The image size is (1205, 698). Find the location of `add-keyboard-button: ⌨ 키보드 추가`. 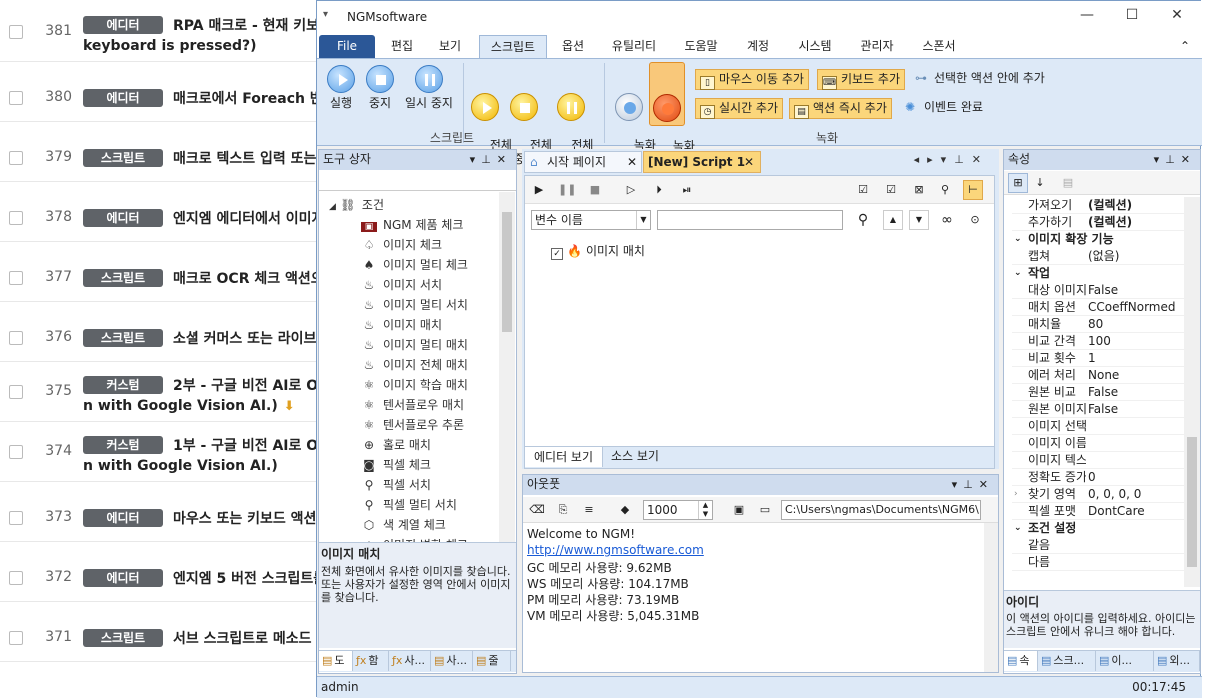

add-keyboard-button: ⌨ 키보드 추가 is located at coordinates (861, 79).